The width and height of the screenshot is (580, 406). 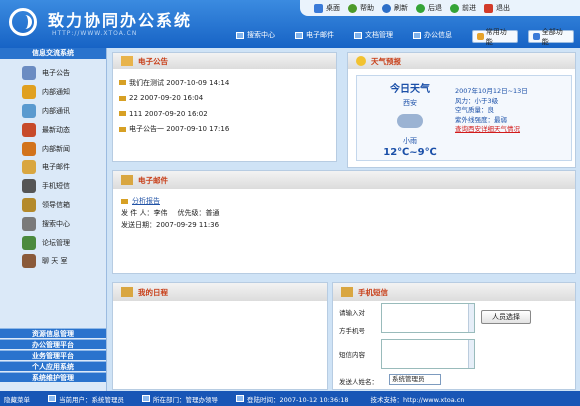 What do you see at coordinates (410, 103) in the screenshot?
I see `weather-city: 西安` at bounding box center [410, 103].